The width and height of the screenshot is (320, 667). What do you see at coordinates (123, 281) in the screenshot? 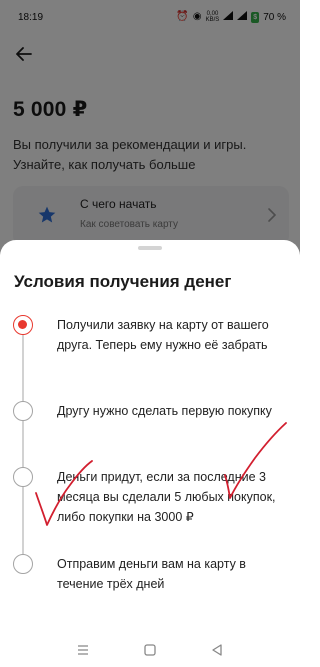
I see `sheet-title: Условия получения денег` at bounding box center [123, 281].